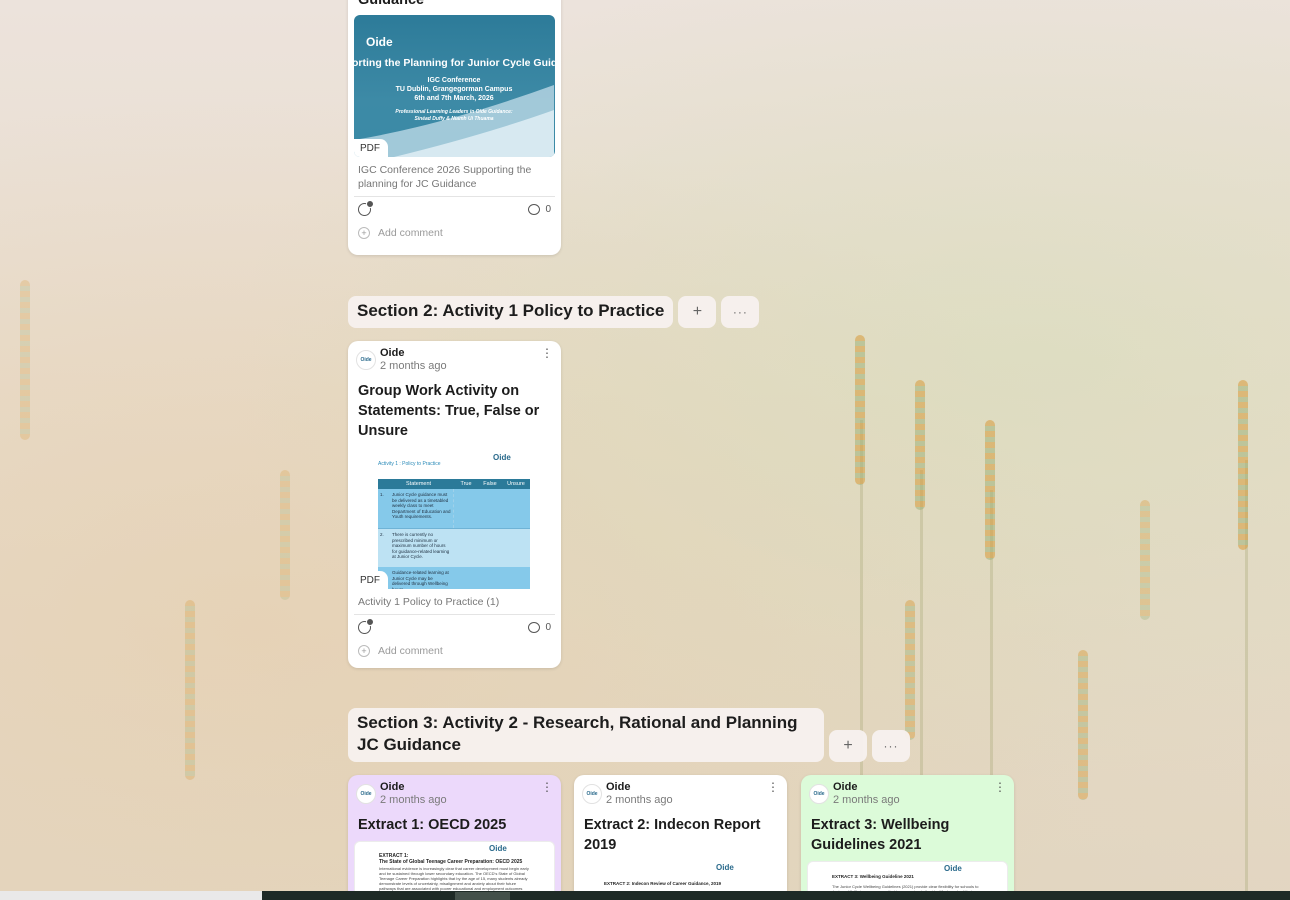  What do you see at coordinates (490, 484) in the screenshot?
I see `table-header: False` at bounding box center [490, 484].